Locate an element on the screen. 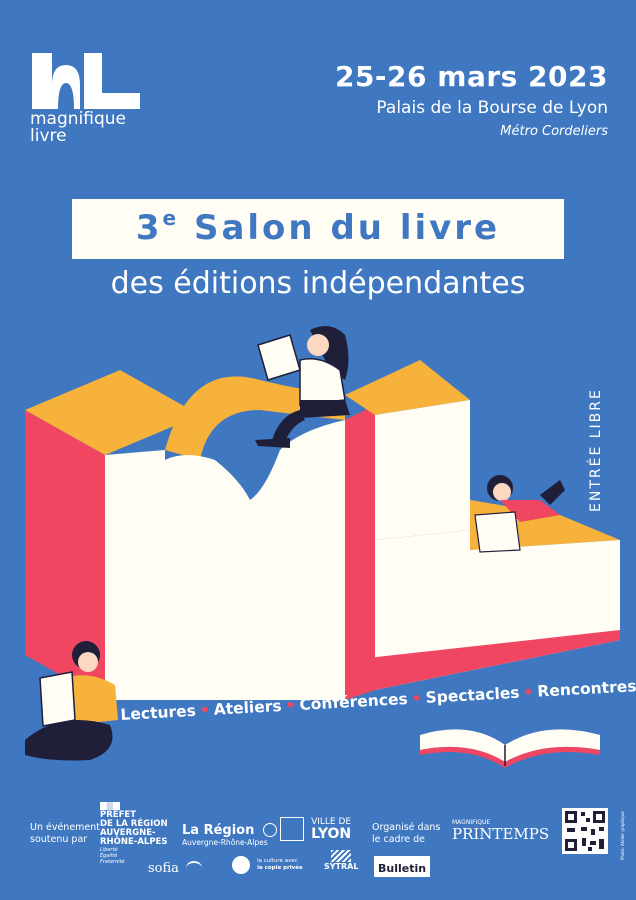  support-line2: soutenu par is located at coordinates (59, 839).